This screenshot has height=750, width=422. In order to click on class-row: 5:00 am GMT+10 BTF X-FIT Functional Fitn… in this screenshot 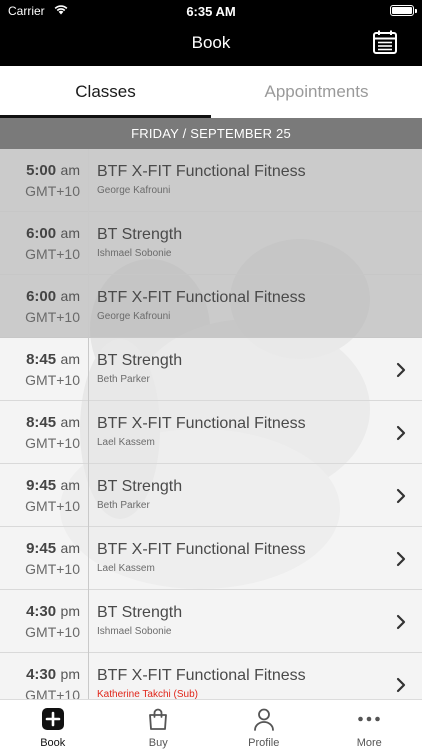, I will do `click(211, 180)`.